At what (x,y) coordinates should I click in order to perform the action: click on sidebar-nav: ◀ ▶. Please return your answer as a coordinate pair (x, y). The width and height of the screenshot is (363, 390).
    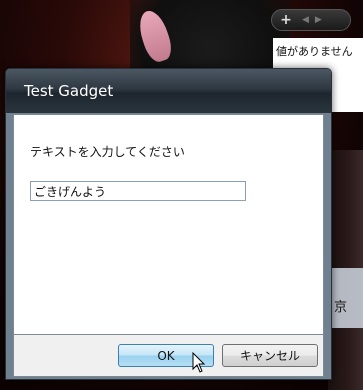
    Looking at the image, I should click on (312, 20).